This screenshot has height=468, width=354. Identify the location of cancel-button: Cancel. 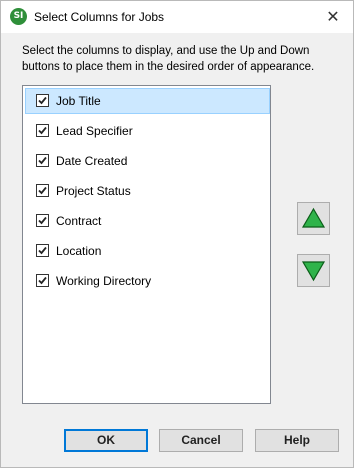
(201, 440).